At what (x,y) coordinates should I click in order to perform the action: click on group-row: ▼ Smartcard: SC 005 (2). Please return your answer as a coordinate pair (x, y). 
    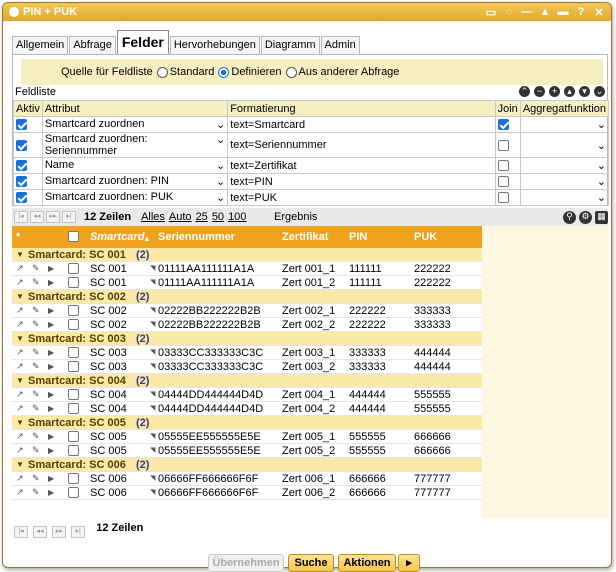
    Looking at the image, I should click on (247, 423).